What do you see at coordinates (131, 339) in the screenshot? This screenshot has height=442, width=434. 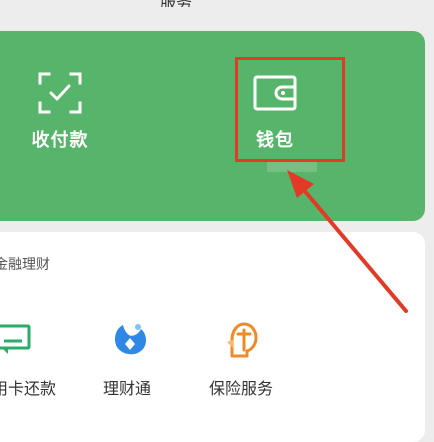 I see `licaitong-icon` at bounding box center [131, 339].